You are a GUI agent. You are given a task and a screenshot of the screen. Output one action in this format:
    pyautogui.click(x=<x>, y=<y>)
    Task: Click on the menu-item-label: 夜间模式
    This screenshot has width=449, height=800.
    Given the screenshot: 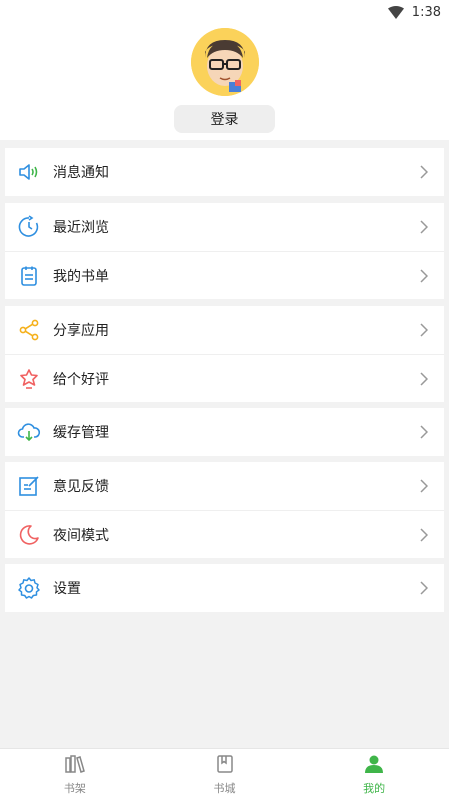 What is the action you would take?
    pyautogui.click(x=81, y=535)
    